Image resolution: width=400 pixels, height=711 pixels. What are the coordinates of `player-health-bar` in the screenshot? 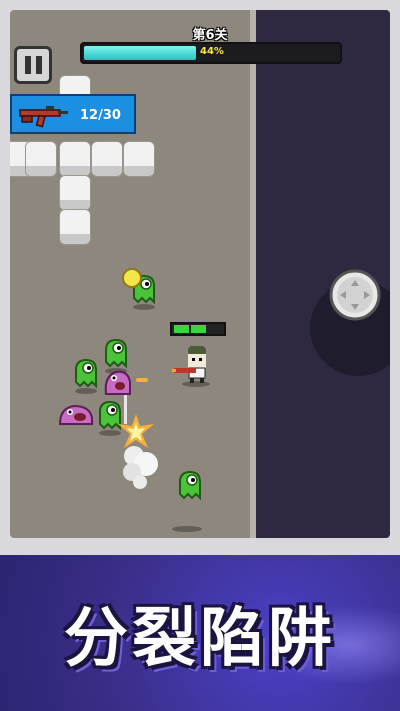 It's located at (198, 329).